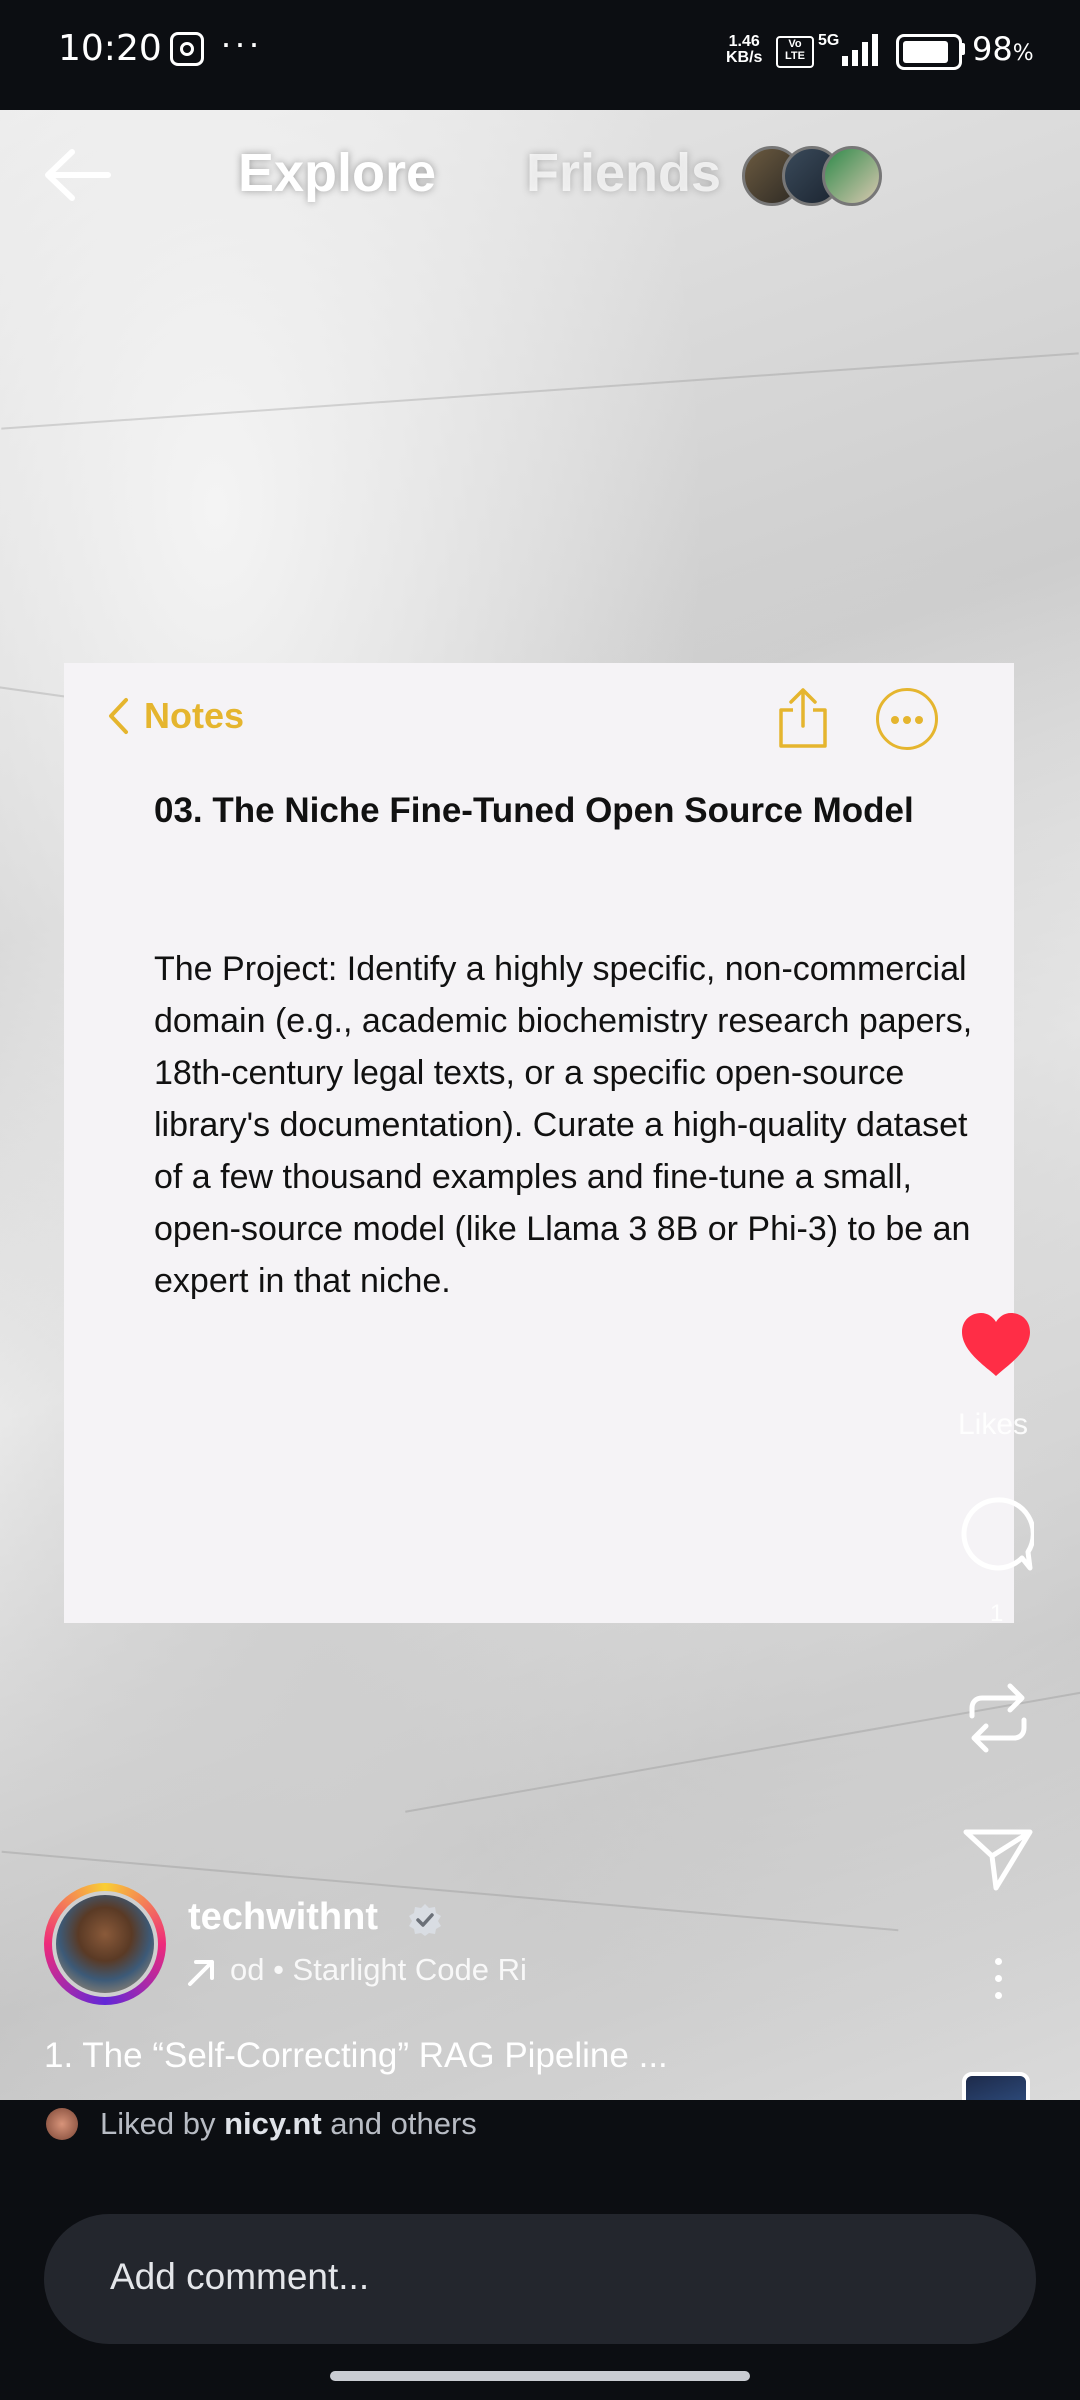  I want to click on kebab-menu-icon, so click(998, 1983).